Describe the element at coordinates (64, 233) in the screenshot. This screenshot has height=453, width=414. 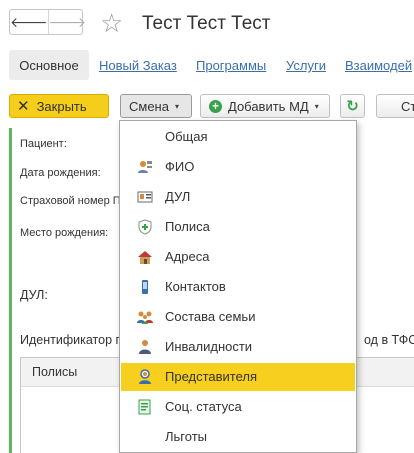
I see `birthplace-label: Место рождения:` at that location.